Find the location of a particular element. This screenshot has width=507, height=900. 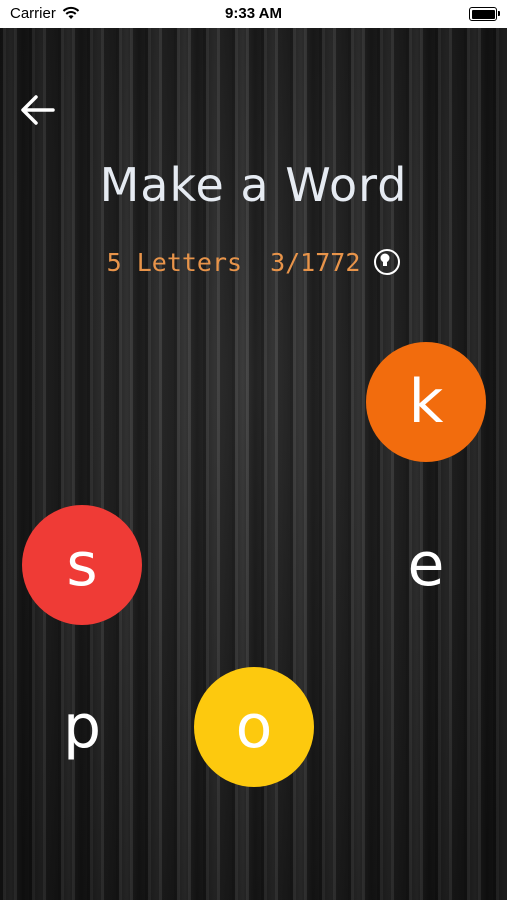

progress-counter: 3/1772 is located at coordinates (315, 262).